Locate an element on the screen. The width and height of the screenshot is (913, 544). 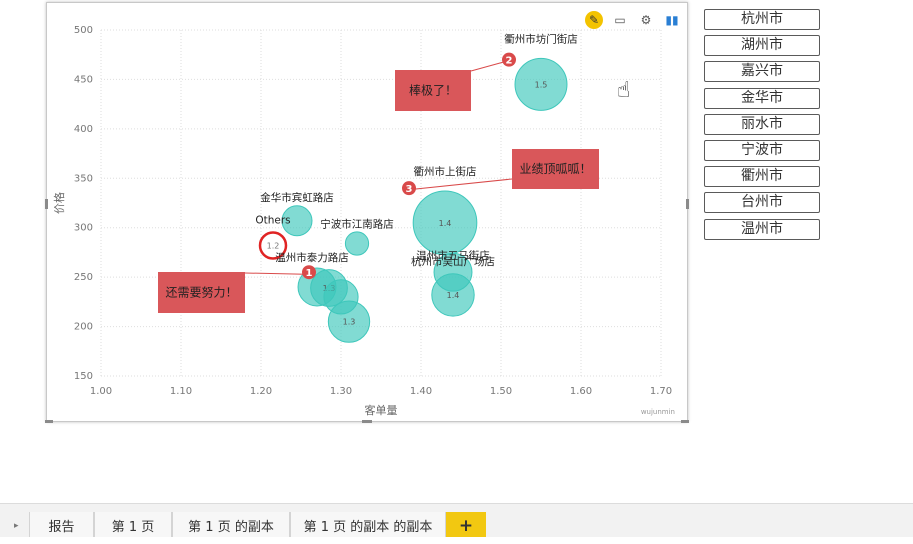
point-name-label: Others is located at coordinates (272, 221).